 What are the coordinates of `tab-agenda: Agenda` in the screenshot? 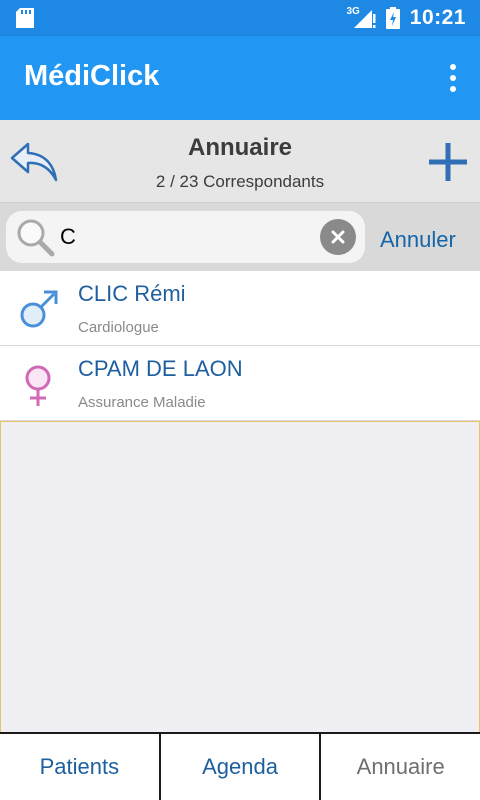 It's located at (241, 767).